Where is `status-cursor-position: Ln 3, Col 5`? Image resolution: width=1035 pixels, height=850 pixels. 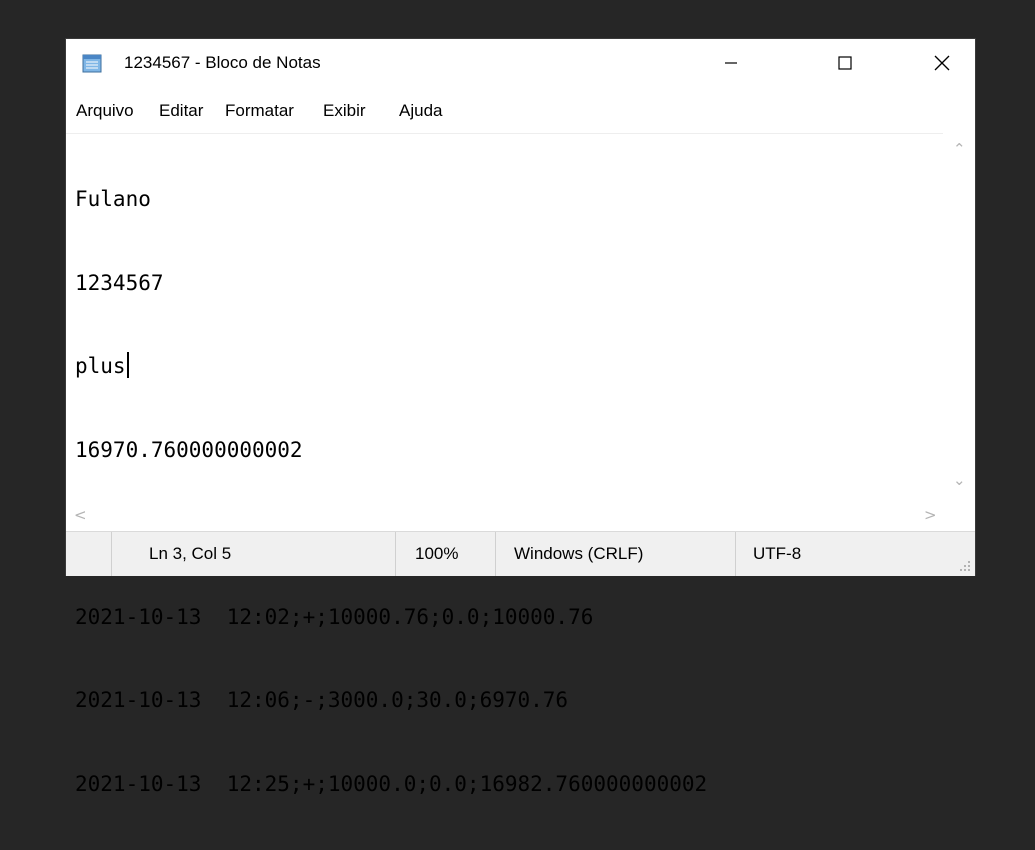 status-cursor-position: Ln 3, Col 5 is located at coordinates (253, 554).